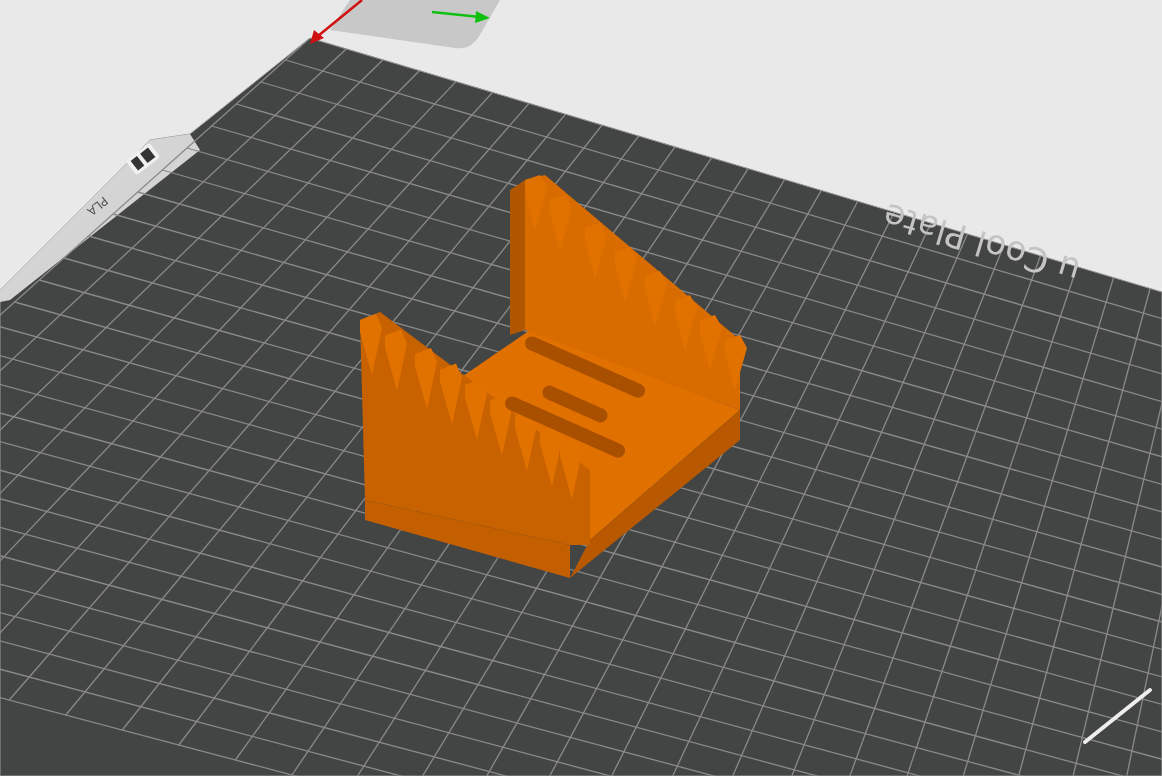 This screenshot has height=776, width=1162. I want to click on plate-mark-line, so click(1117, 716).